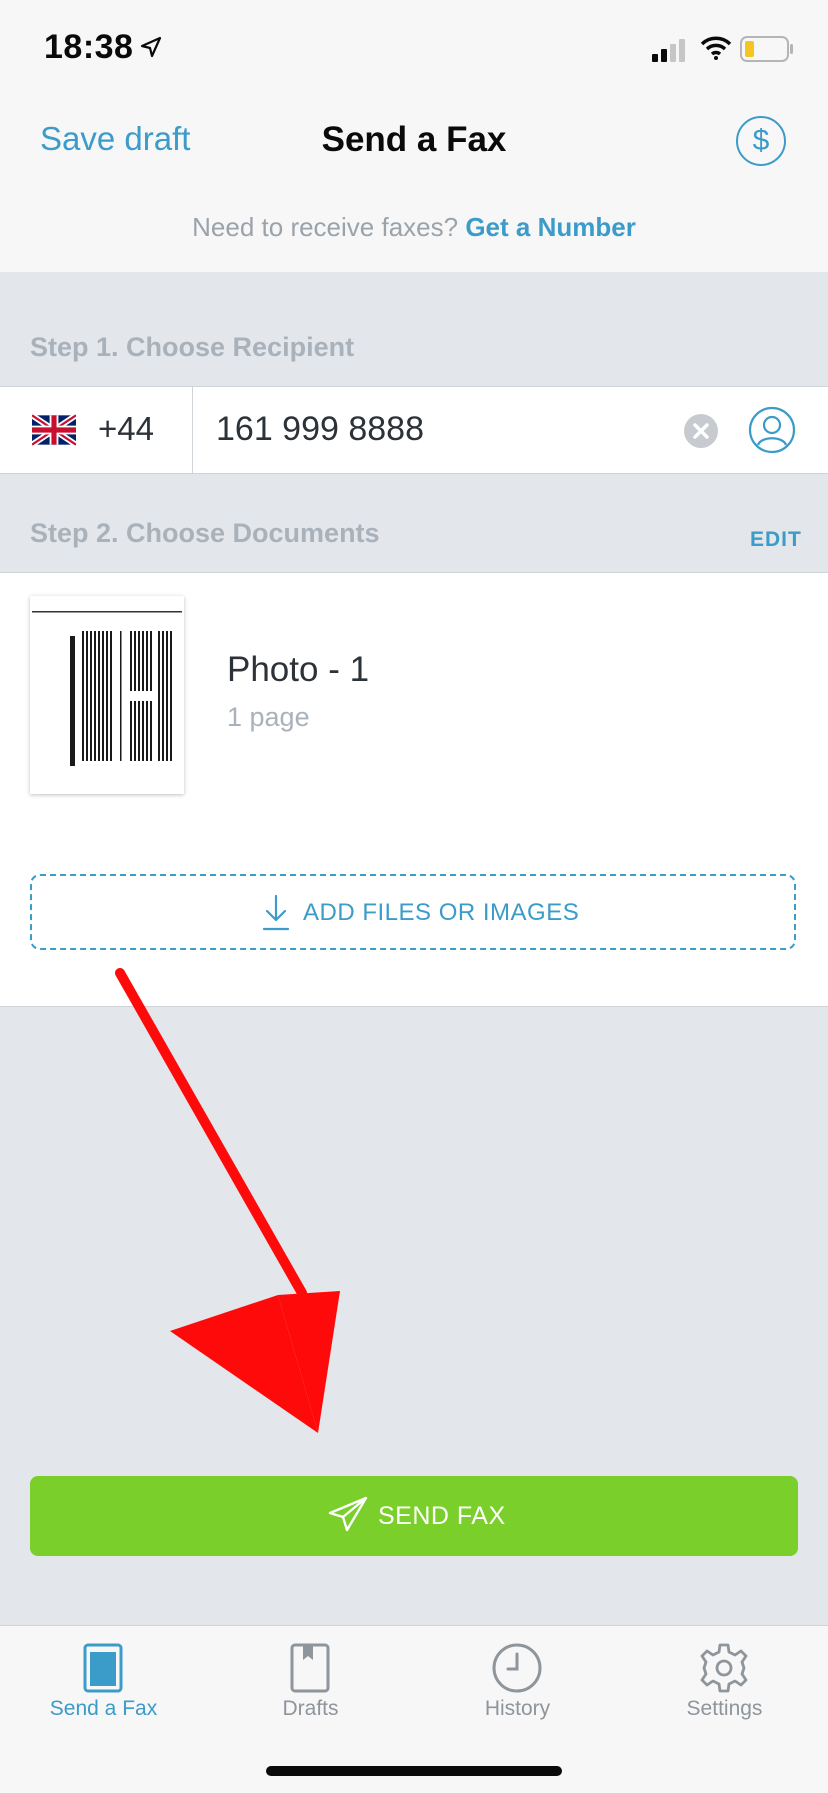 Image resolution: width=828 pixels, height=1793 pixels. Describe the element at coordinates (517, 1708) in the screenshot. I see `tab-label: History` at that location.